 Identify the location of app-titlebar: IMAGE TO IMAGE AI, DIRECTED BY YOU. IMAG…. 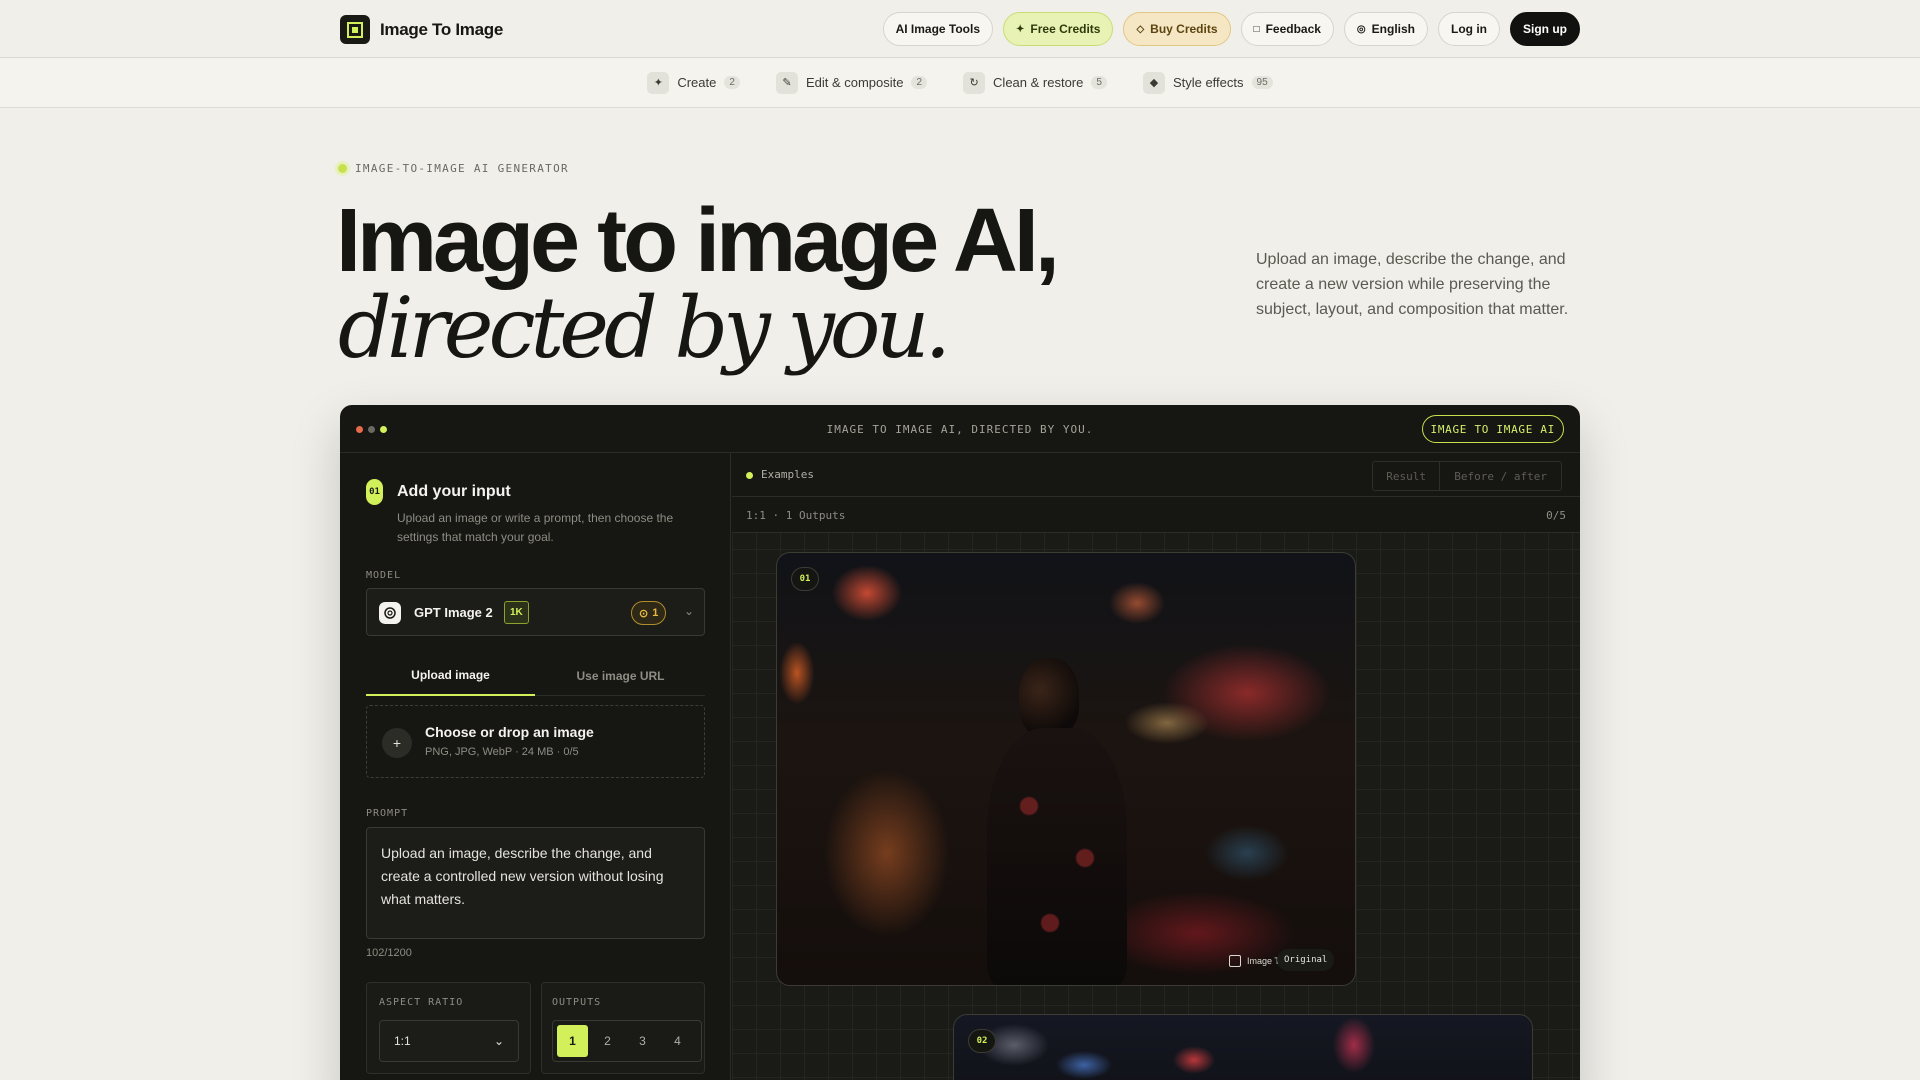
(960, 429).